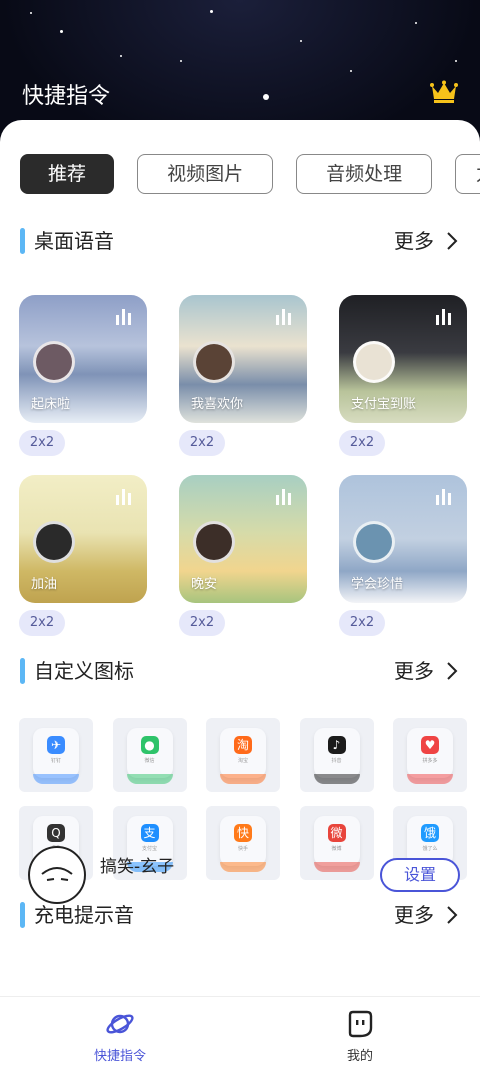 The height and width of the screenshot is (1068, 480). What do you see at coordinates (420, 875) in the screenshot?
I see `set-button: 设置` at bounding box center [420, 875].